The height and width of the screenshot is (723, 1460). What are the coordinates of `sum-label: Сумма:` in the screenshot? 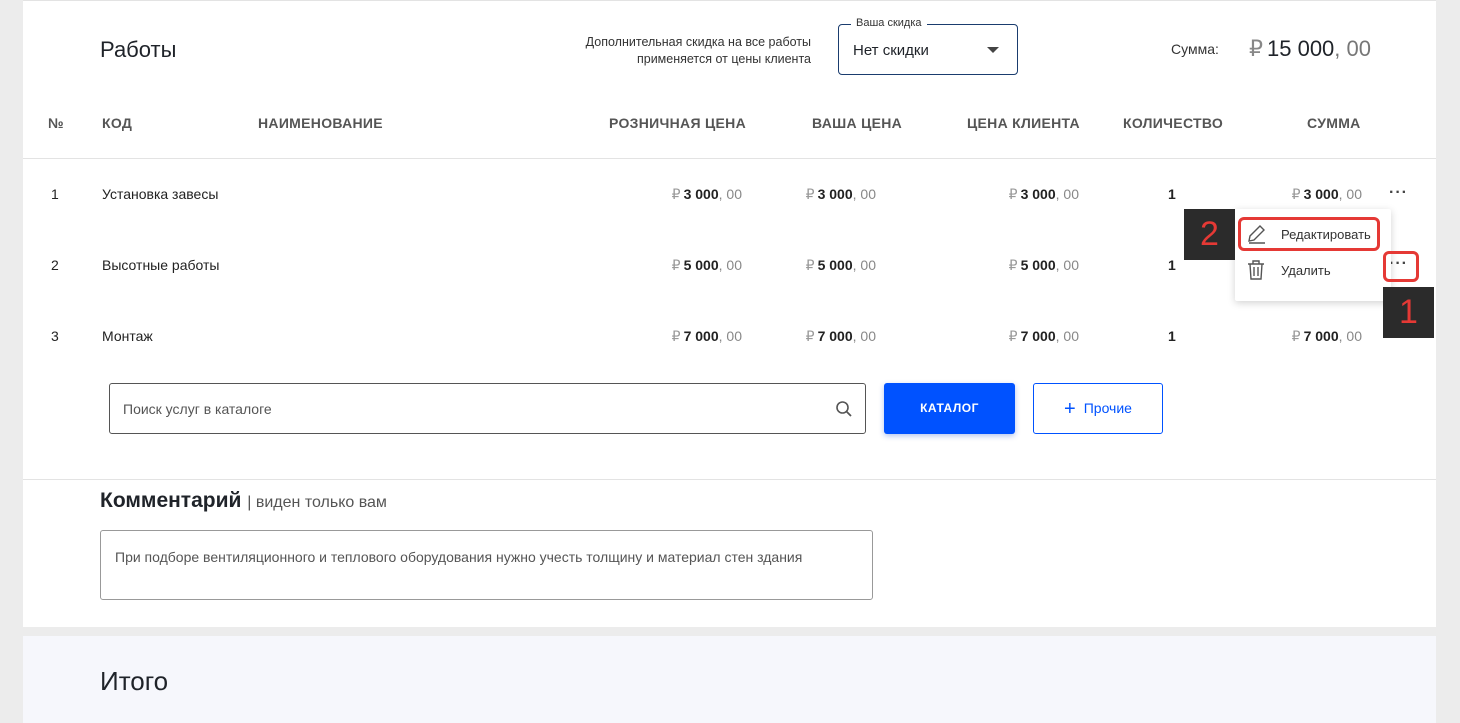 It's located at (1195, 49).